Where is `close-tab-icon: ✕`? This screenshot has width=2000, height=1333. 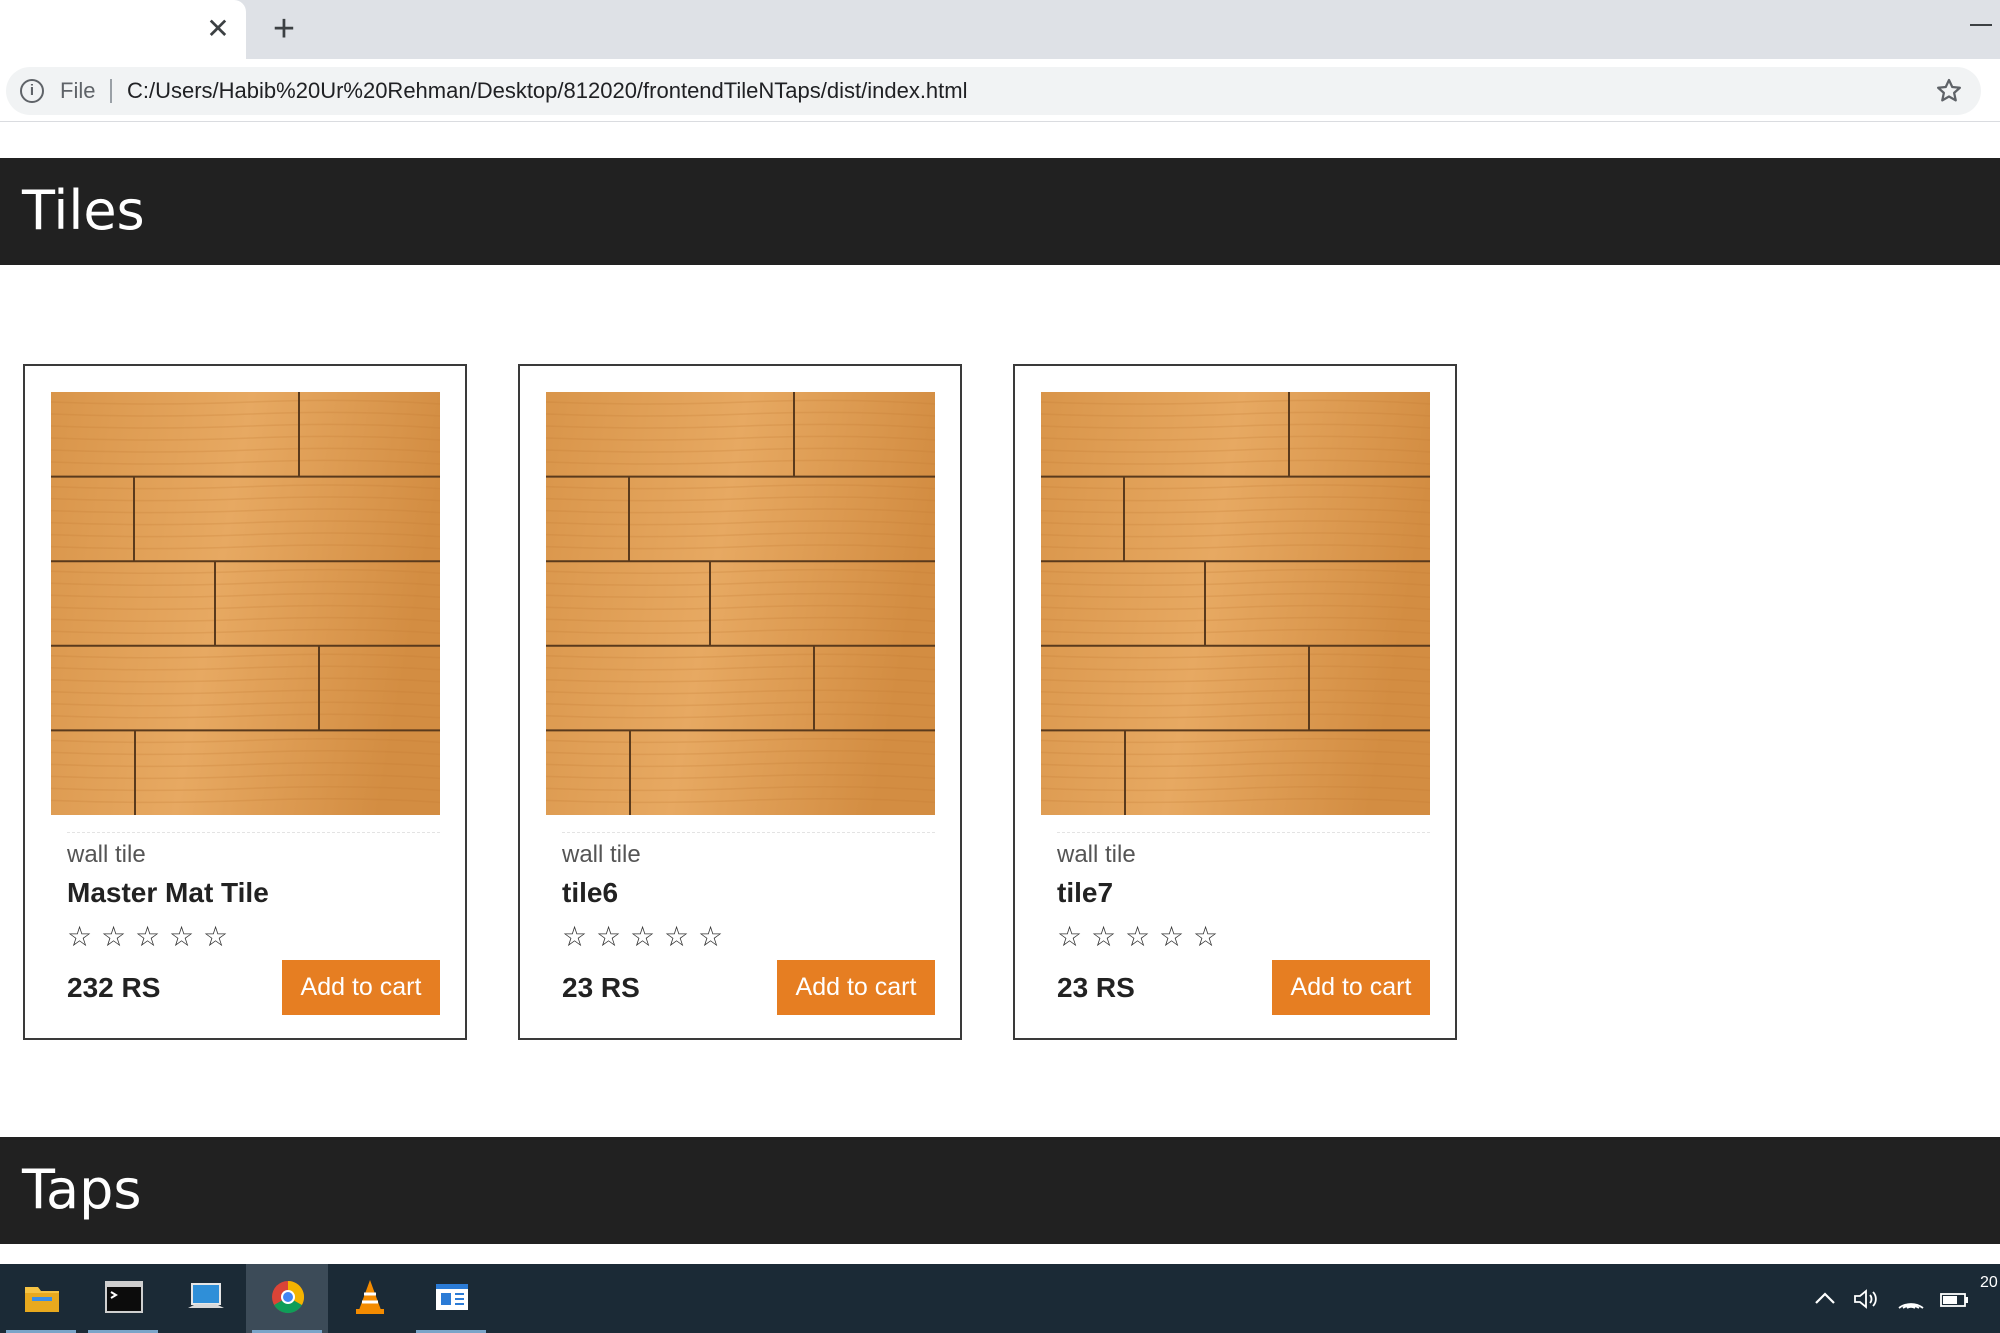 close-tab-icon: ✕ is located at coordinates (218, 29).